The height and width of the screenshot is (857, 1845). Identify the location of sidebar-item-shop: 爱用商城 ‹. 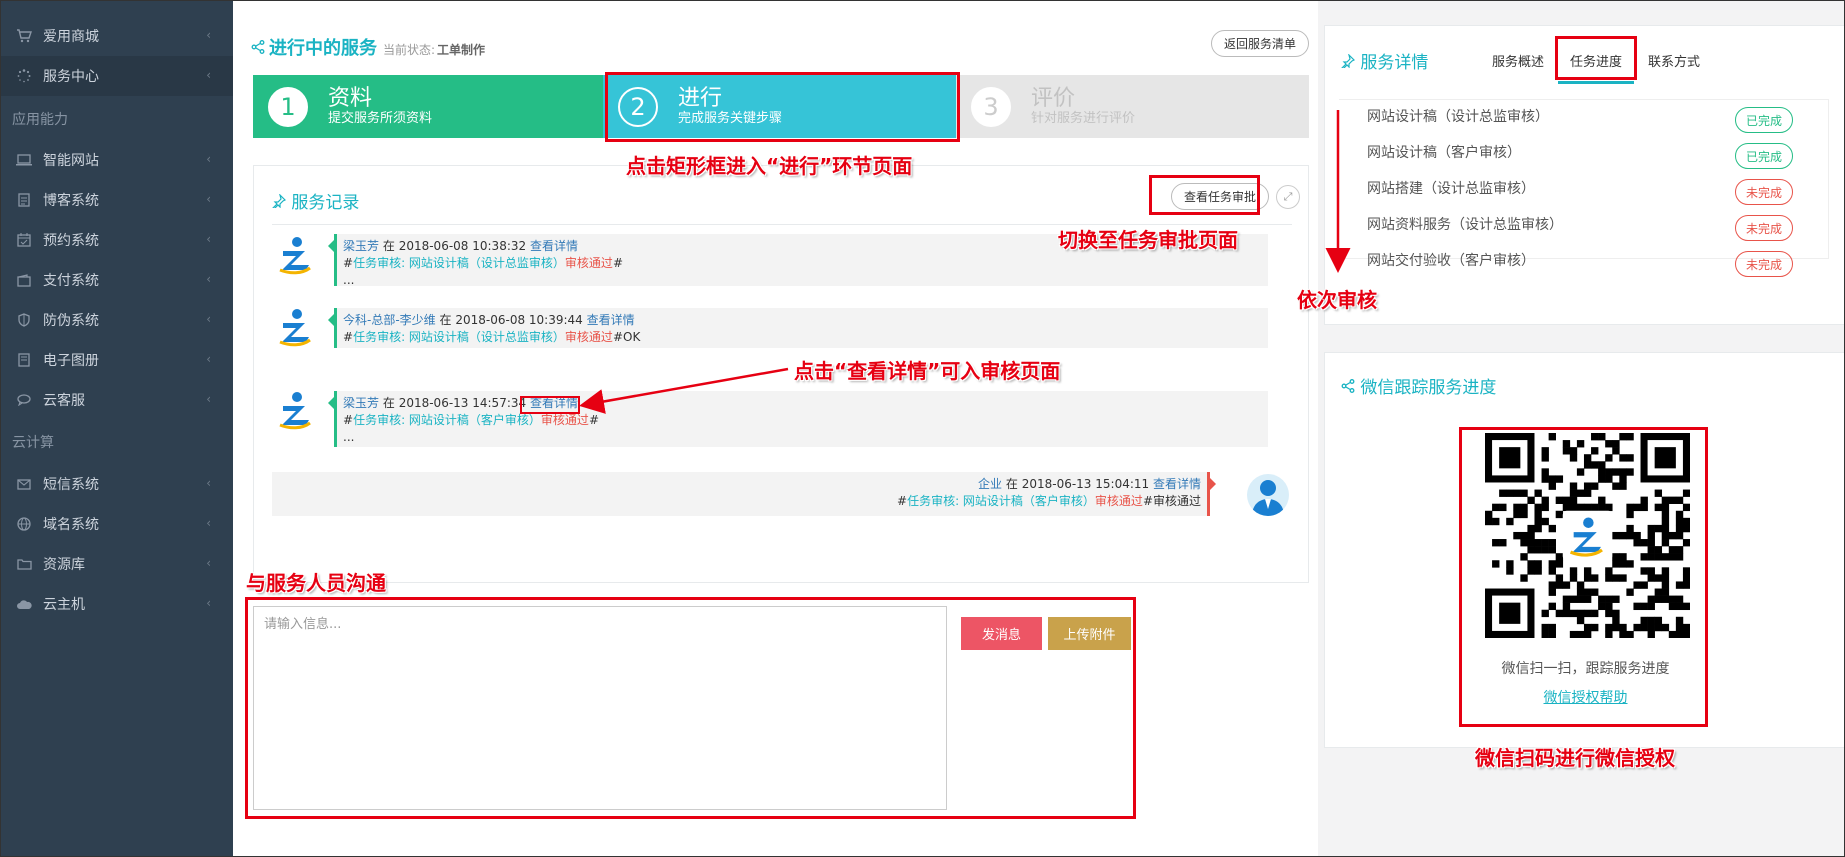
(116, 36).